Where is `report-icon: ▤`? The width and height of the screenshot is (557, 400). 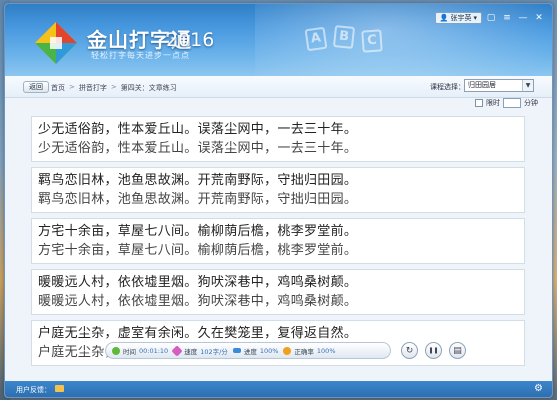 report-icon: ▤ is located at coordinates (457, 350).